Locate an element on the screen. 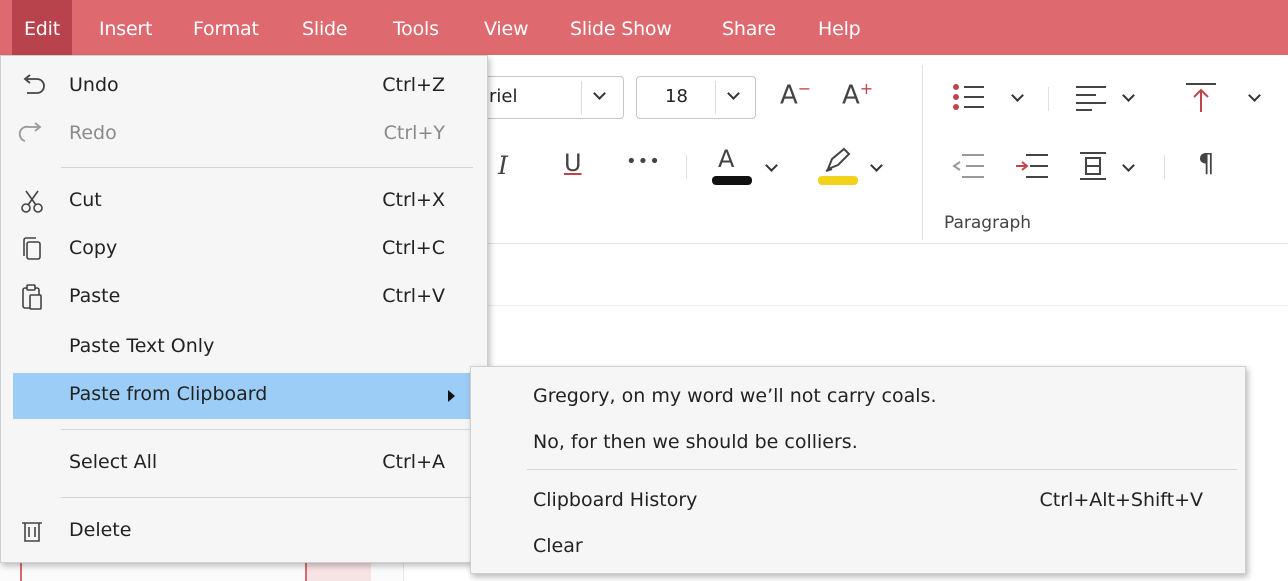  increase-indent-icon is located at coordinates (1032, 166).